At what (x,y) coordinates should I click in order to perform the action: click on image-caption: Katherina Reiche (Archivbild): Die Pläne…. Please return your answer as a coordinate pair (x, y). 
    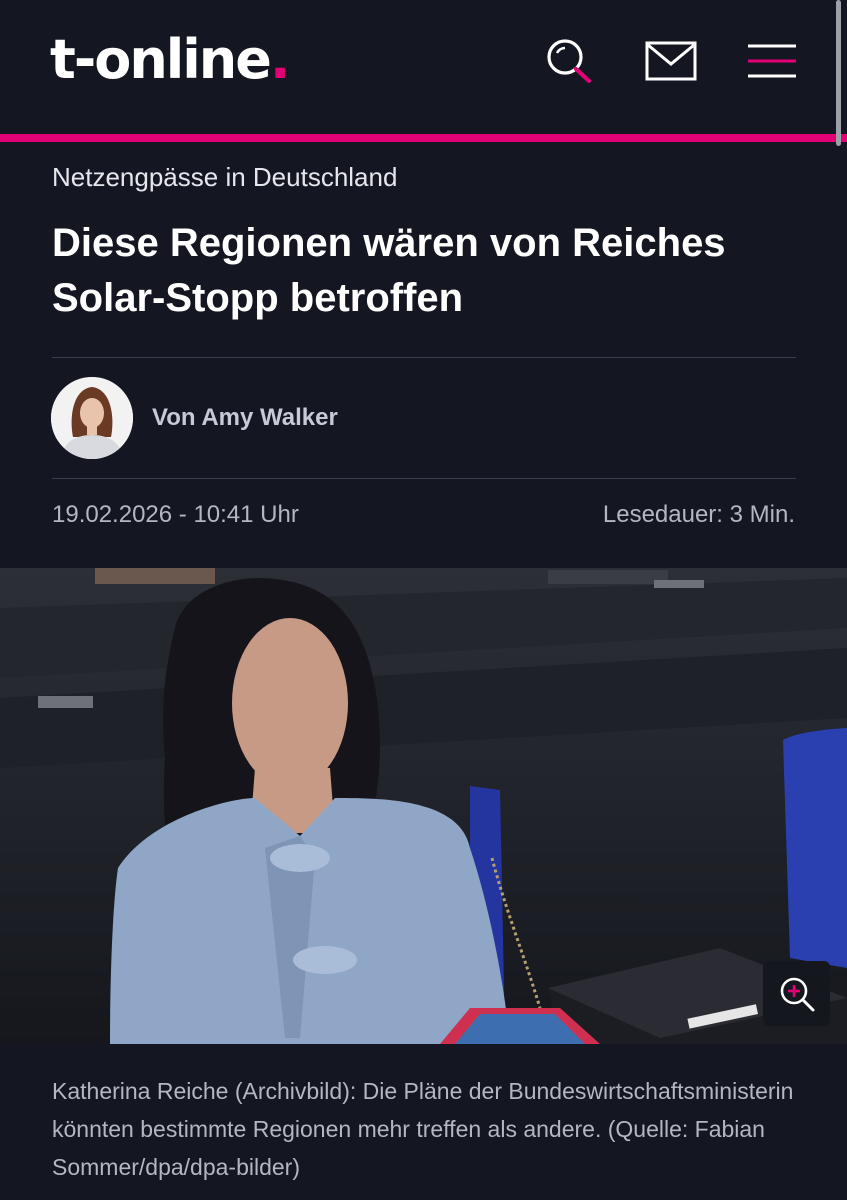
    Looking at the image, I should click on (423, 1129).